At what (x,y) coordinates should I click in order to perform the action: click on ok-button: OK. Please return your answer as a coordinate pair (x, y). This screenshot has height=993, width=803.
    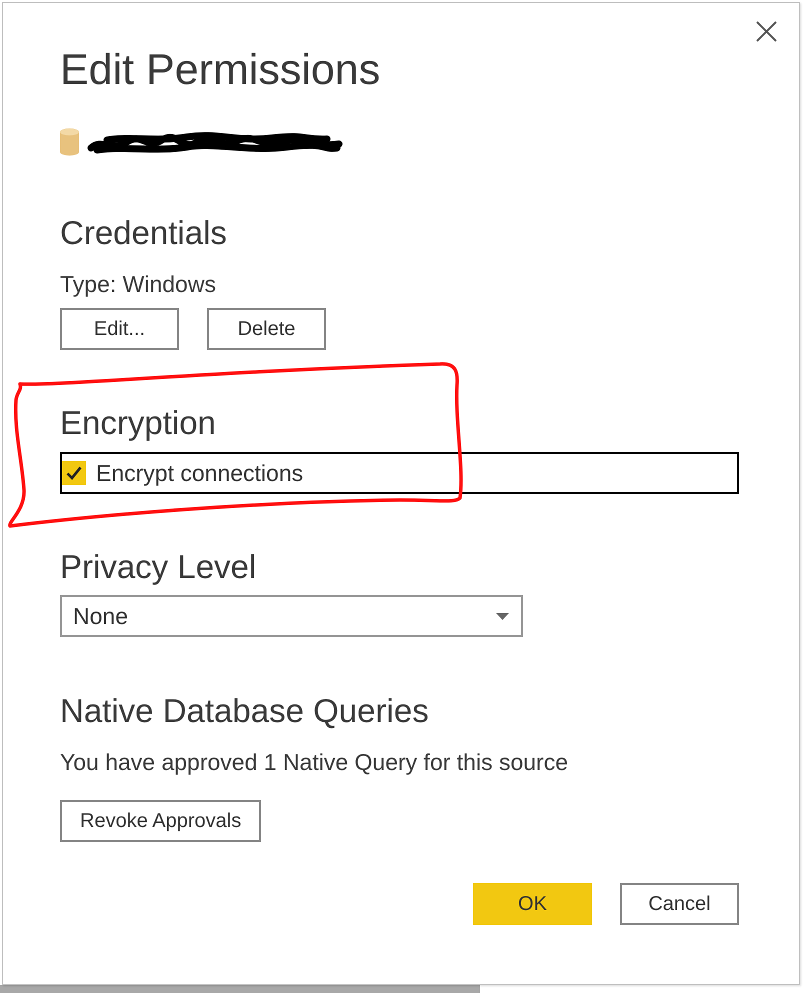
    Looking at the image, I should click on (532, 904).